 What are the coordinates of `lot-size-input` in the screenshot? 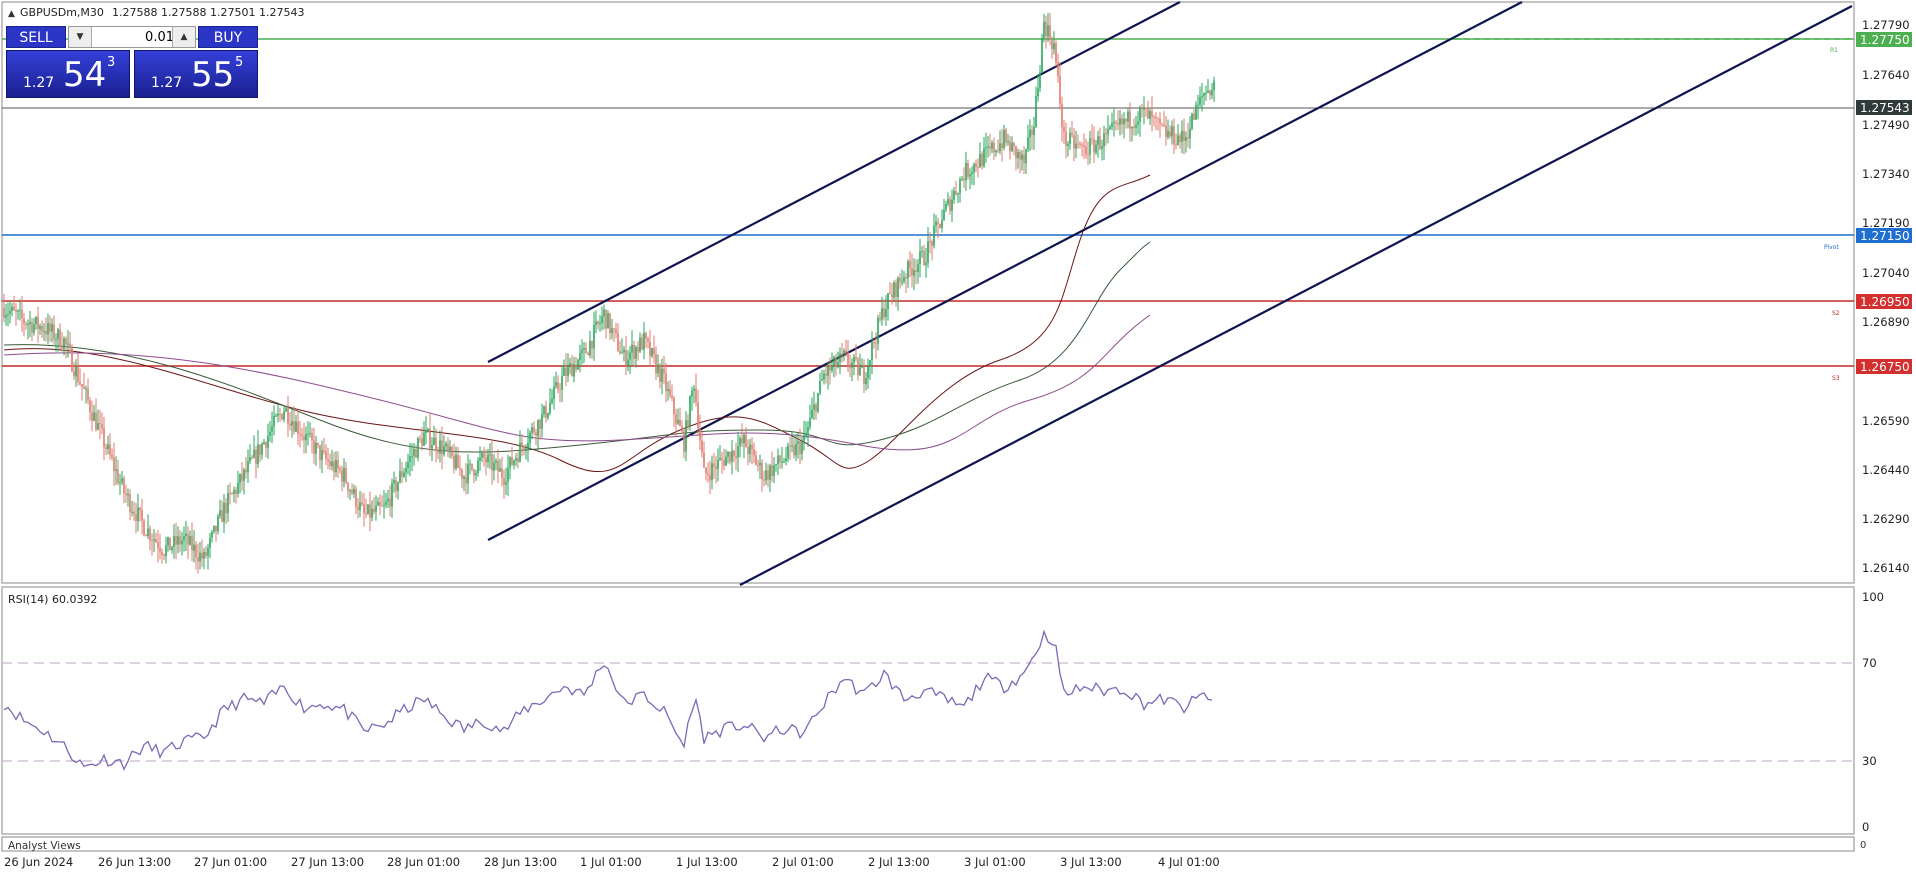 It's located at (134, 37).